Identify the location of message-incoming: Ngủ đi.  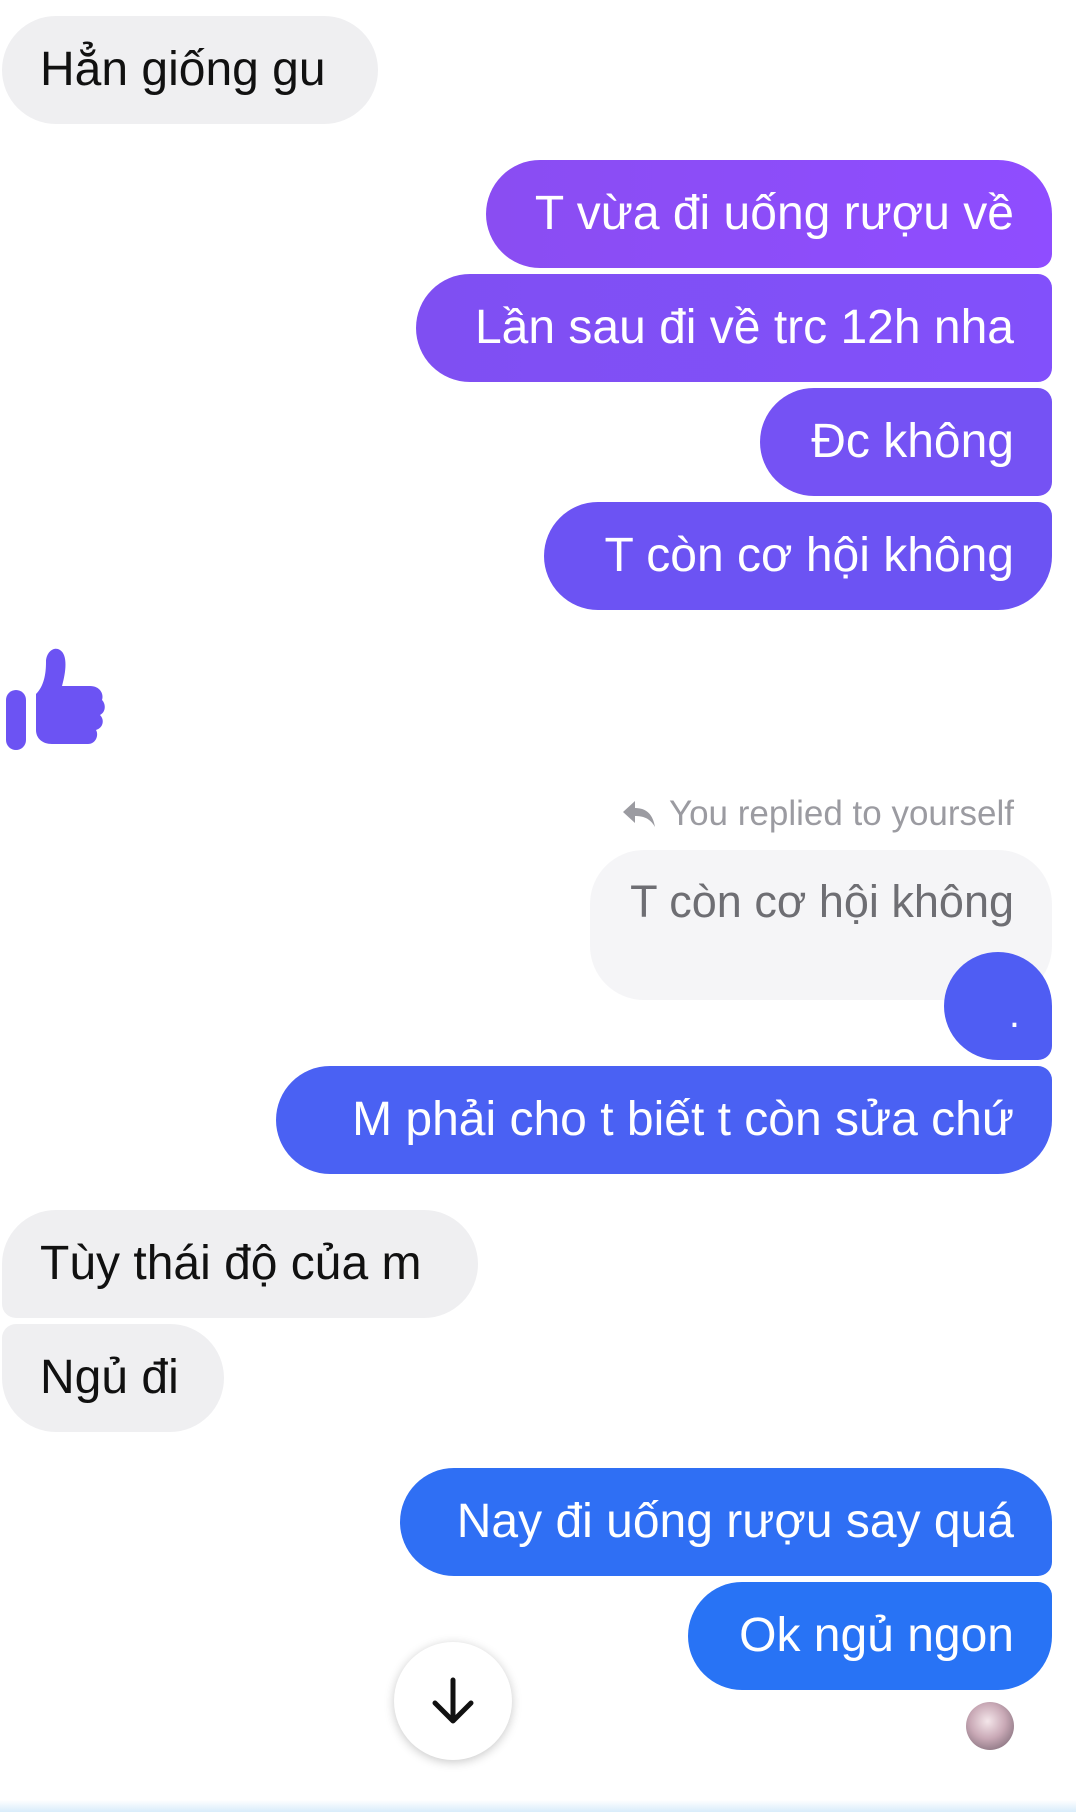
(113, 1378).